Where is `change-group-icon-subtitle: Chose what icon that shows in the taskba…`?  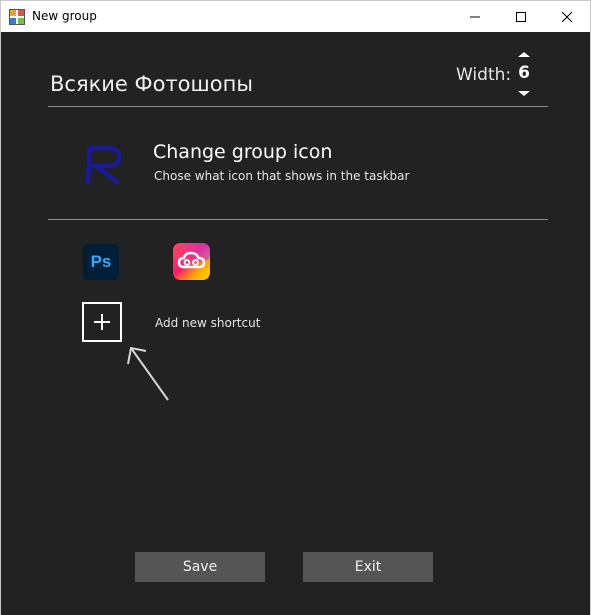
change-group-icon-subtitle: Chose what icon that shows in the taskba… is located at coordinates (282, 176).